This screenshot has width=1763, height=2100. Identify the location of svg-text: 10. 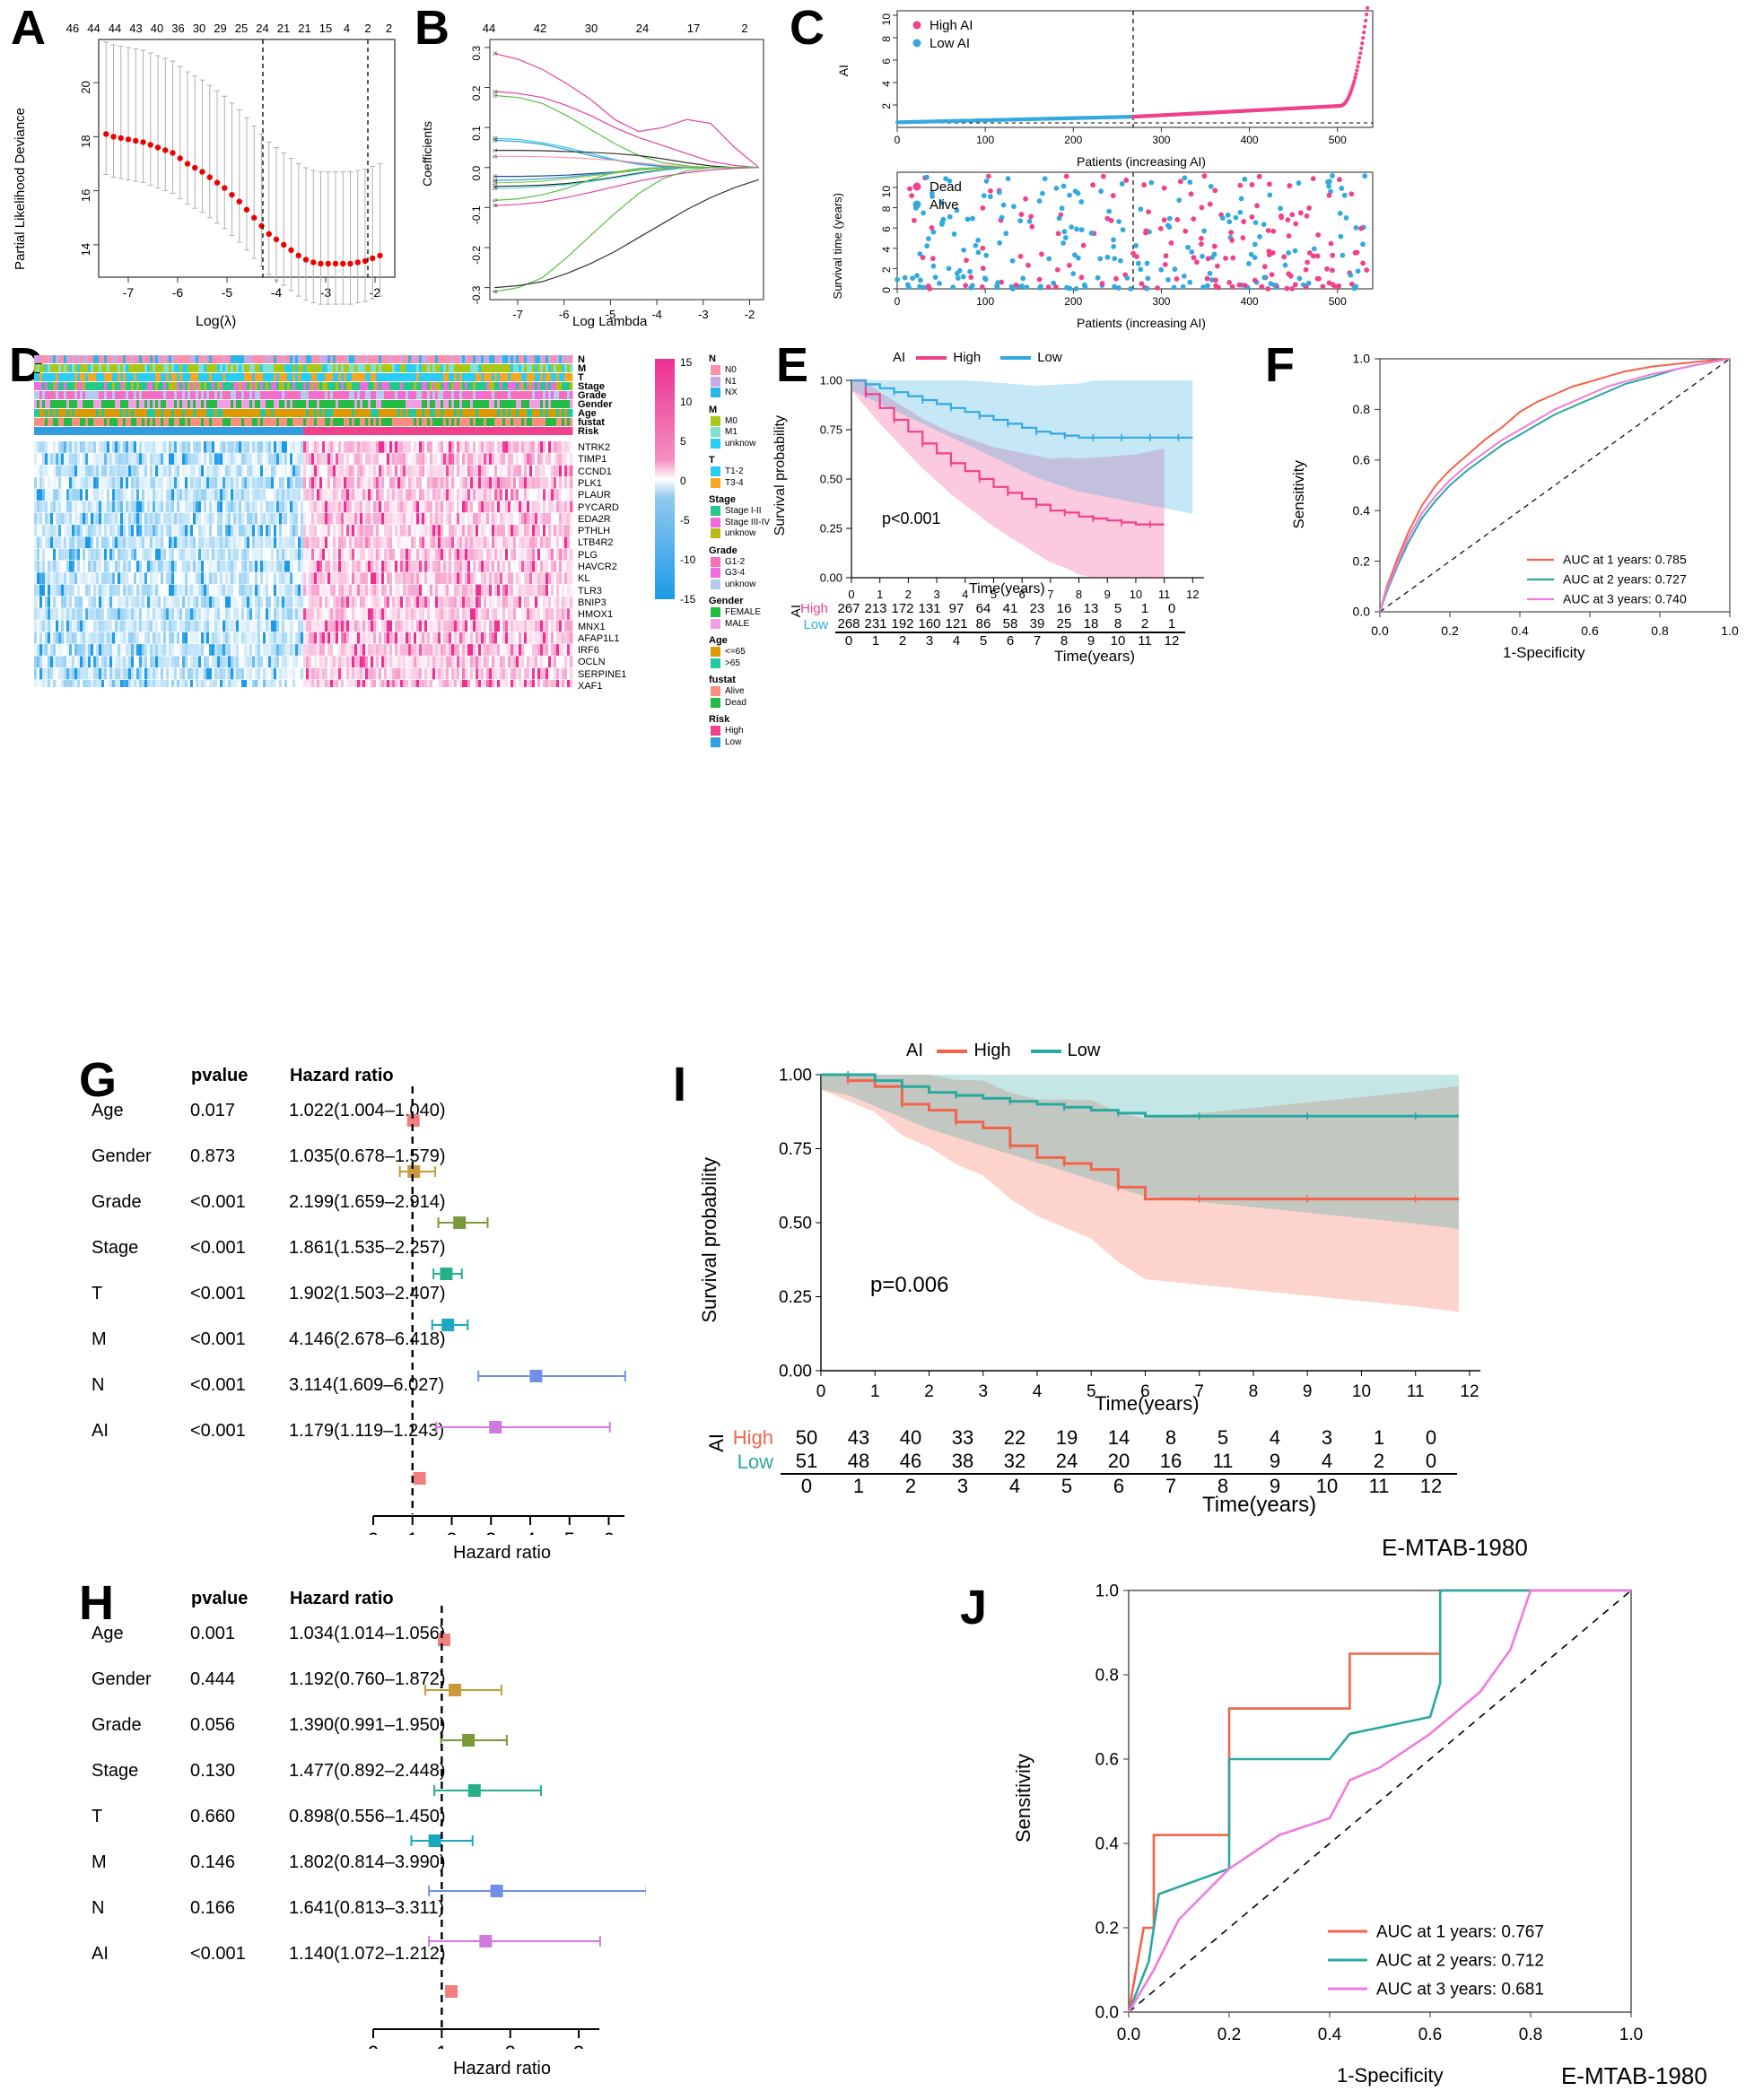
(886, 20).